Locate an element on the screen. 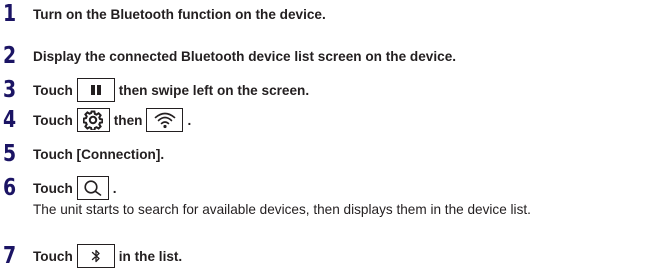 The height and width of the screenshot is (269, 670). pause-icon is located at coordinates (95, 90).